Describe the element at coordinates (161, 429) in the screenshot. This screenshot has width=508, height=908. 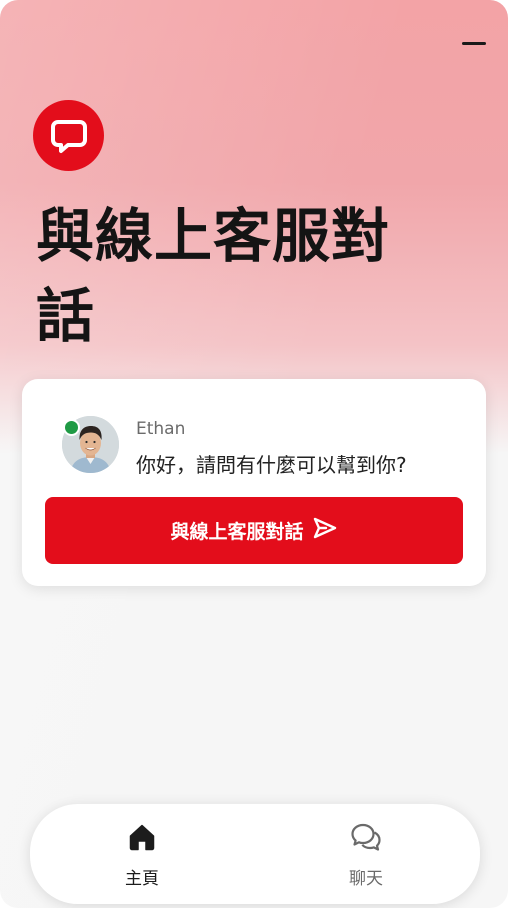
I see `agent-name: Ethan` at that location.